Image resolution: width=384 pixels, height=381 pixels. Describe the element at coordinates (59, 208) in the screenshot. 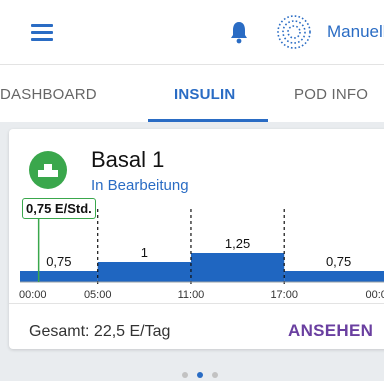

I see `current-rate-tag: 0,75 E/Std.` at that location.